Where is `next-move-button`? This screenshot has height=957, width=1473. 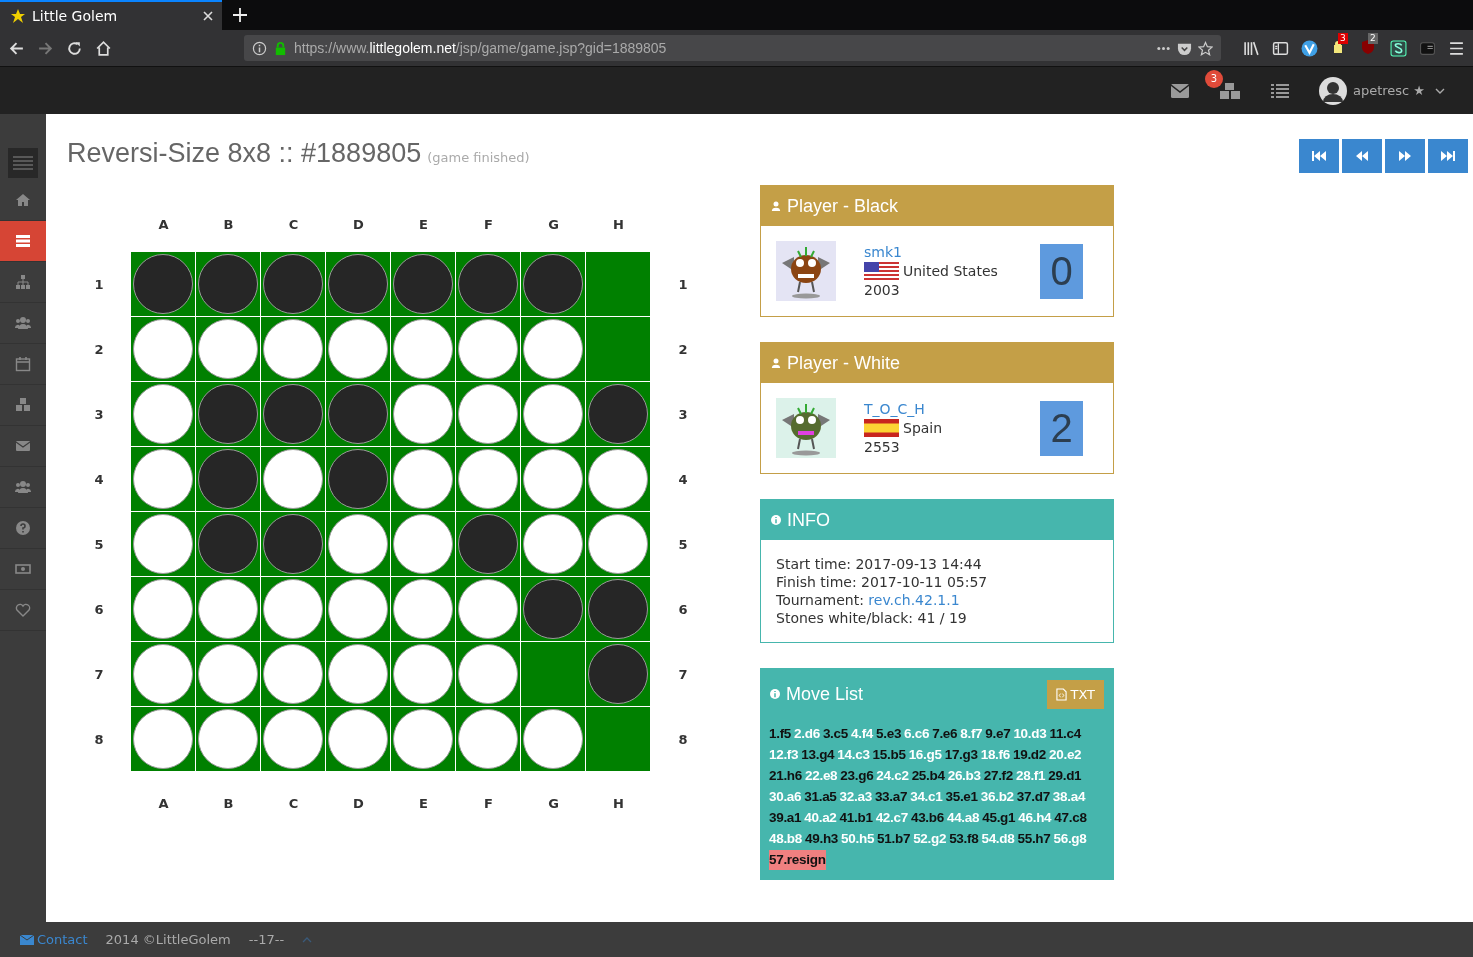
next-move-button is located at coordinates (1405, 156).